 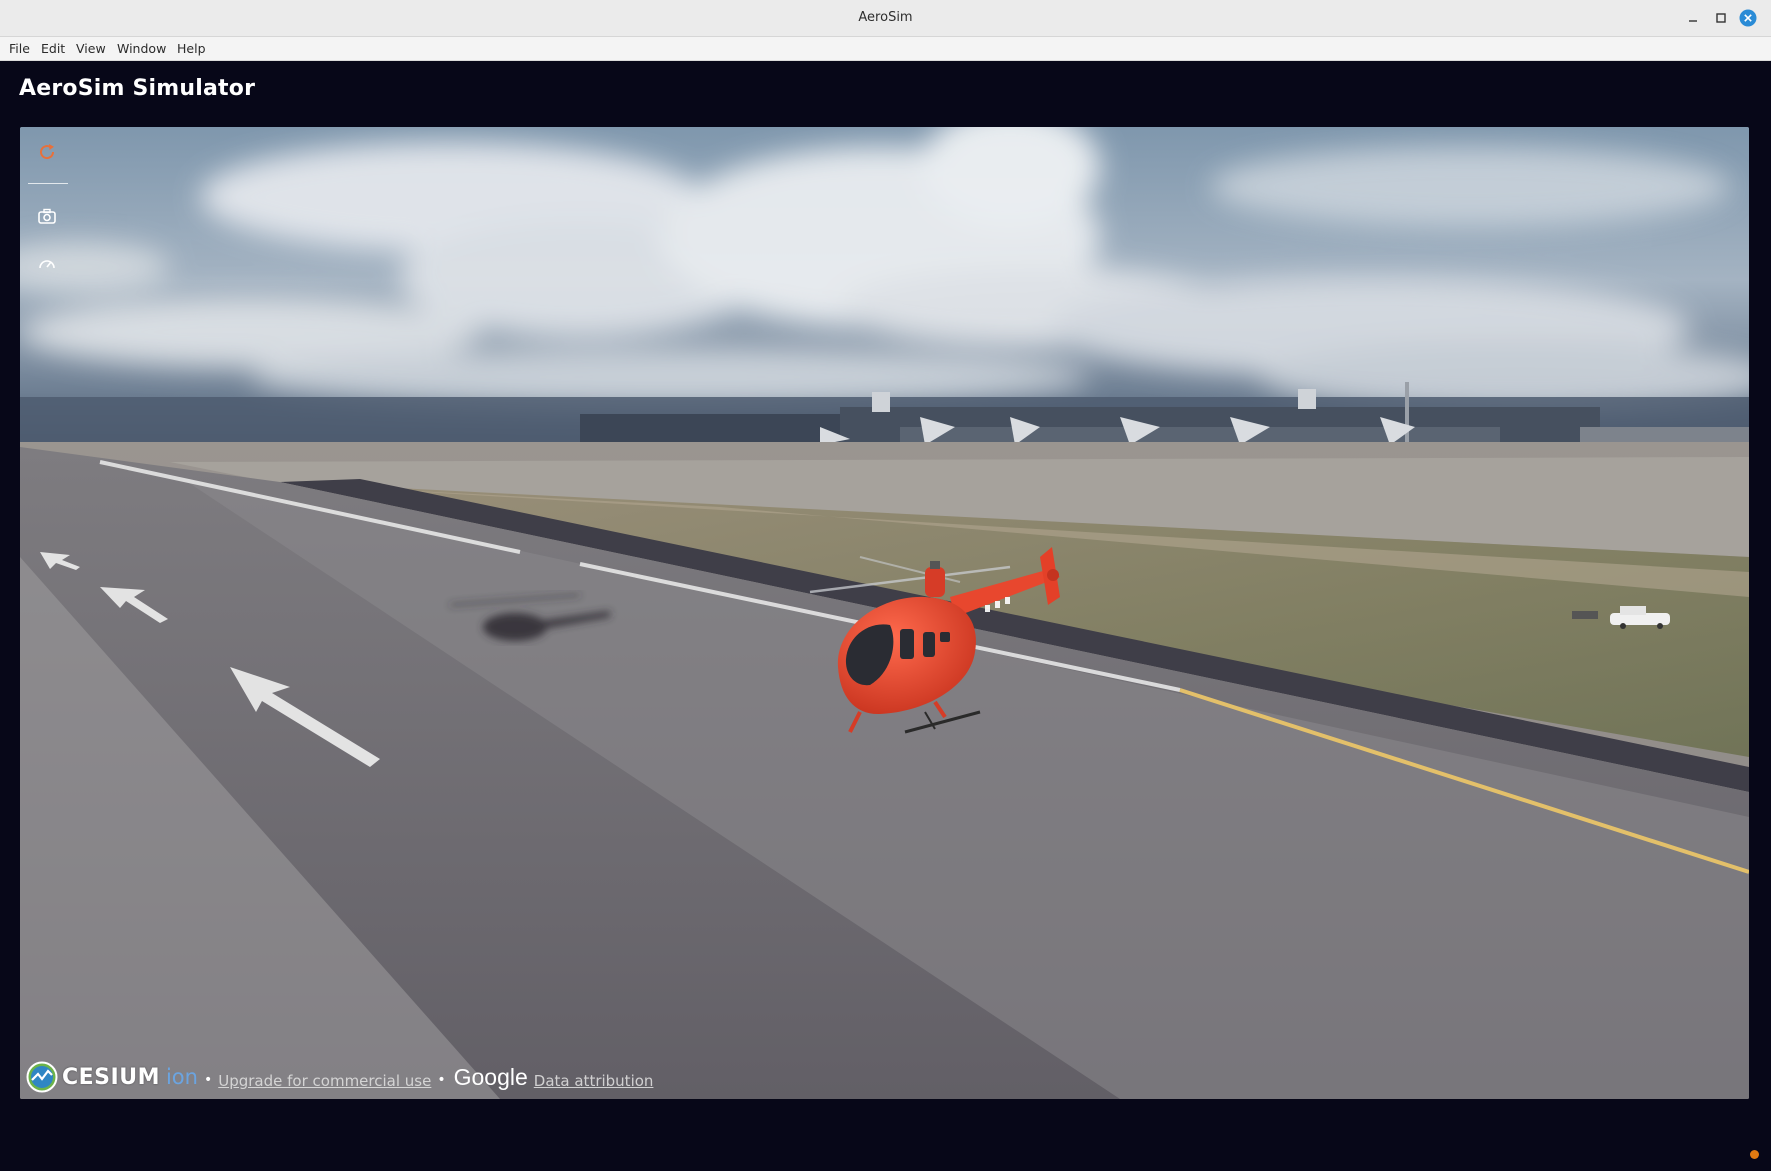 I want to click on cesium-brand-text: CESIUM, so click(x=111, y=1077).